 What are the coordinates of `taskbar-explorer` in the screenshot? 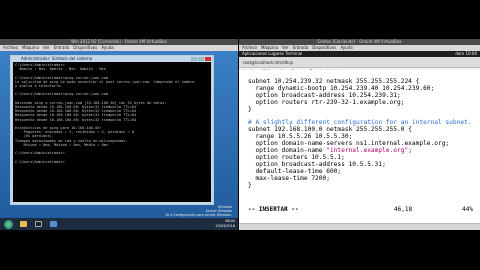 It's located at (23, 224).